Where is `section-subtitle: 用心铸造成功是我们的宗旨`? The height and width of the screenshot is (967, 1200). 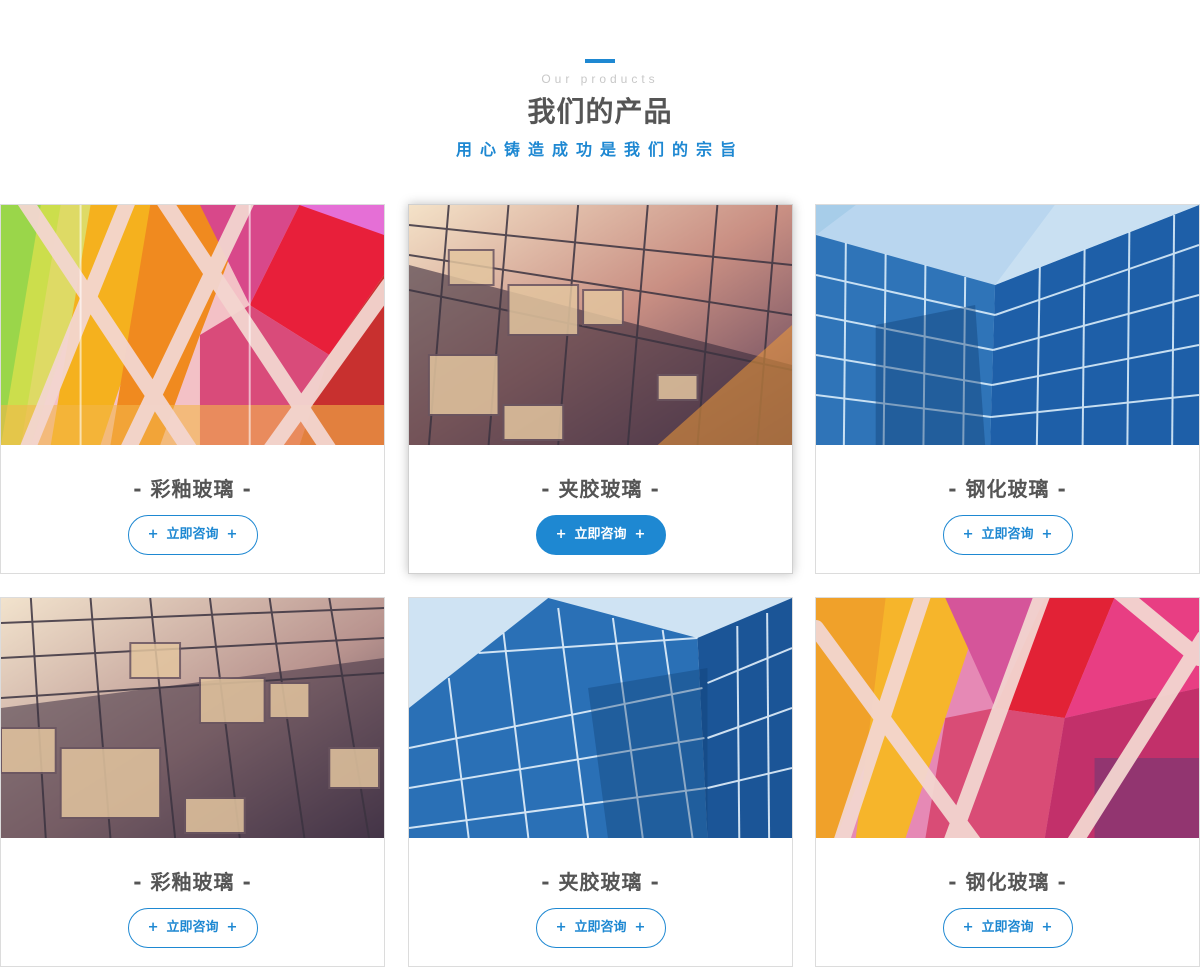
section-subtitle: 用心铸造成功是我们的宗旨 is located at coordinates (599, 149).